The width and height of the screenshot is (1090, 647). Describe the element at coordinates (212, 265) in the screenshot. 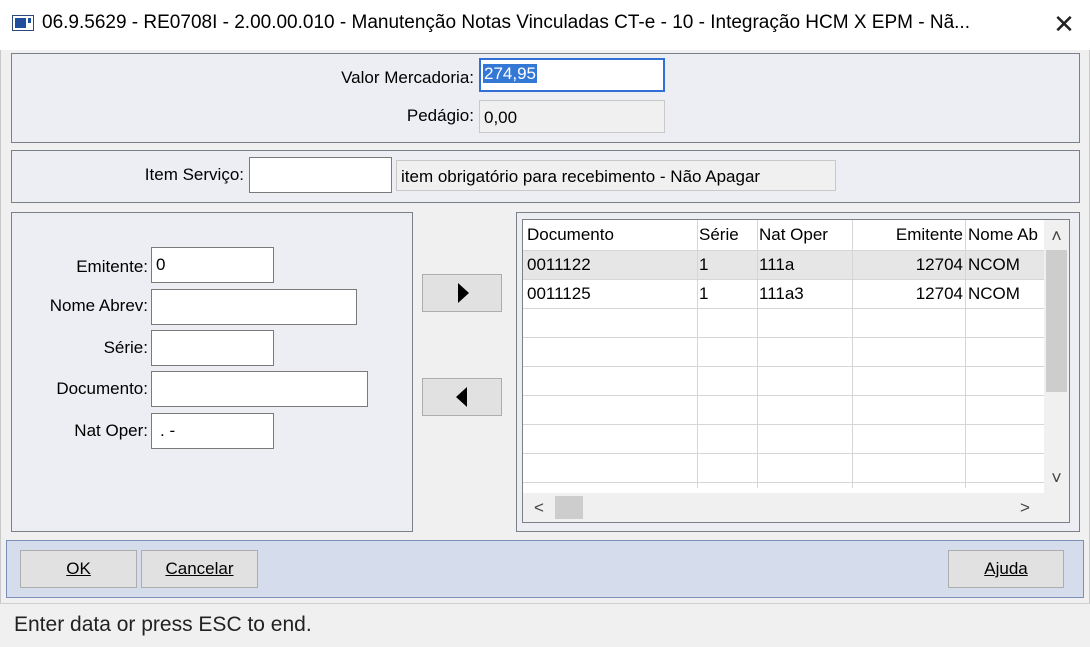

I see `emitente-input: 0` at that location.